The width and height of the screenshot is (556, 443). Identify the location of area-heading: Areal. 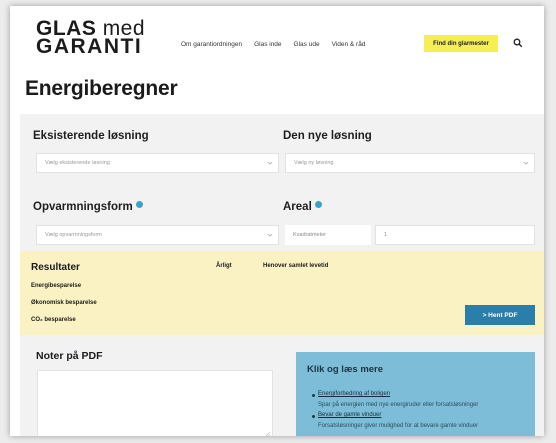
(302, 207).